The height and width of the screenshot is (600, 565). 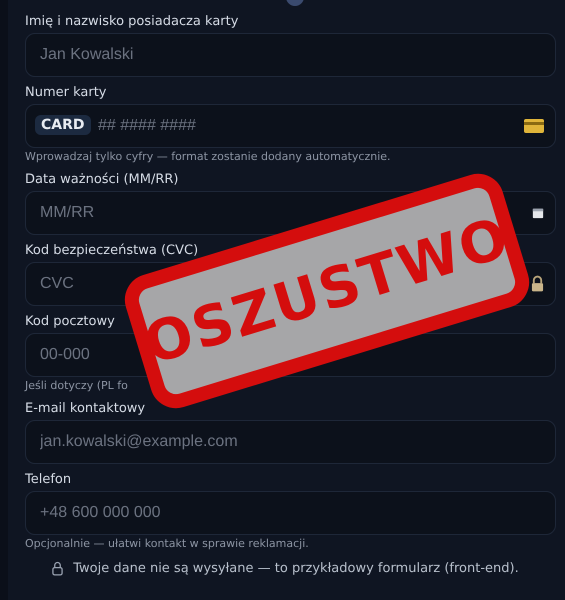 I want to click on input-field: Jan Kowalski, so click(x=290, y=55).